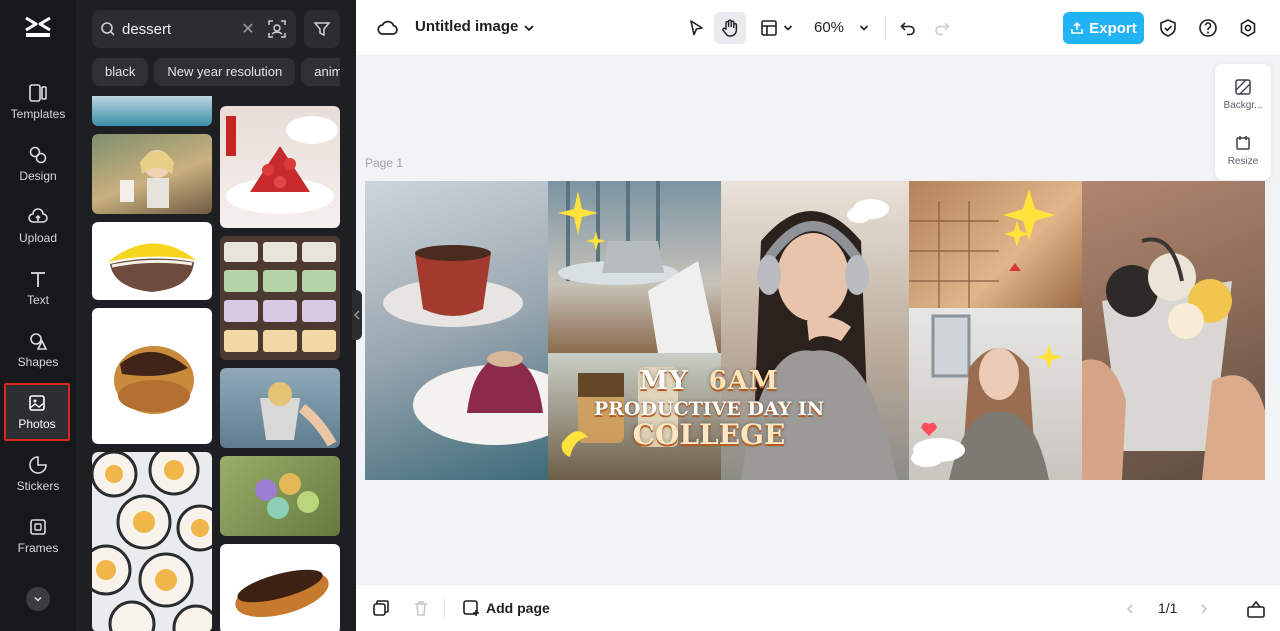  I want to click on duplicate-page-button, so click(381, 608).